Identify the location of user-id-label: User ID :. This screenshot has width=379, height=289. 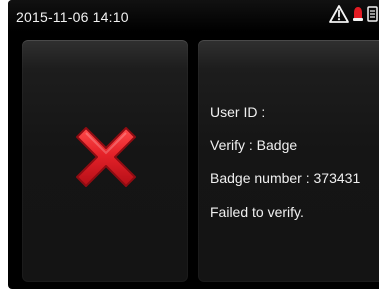
(238, 112).